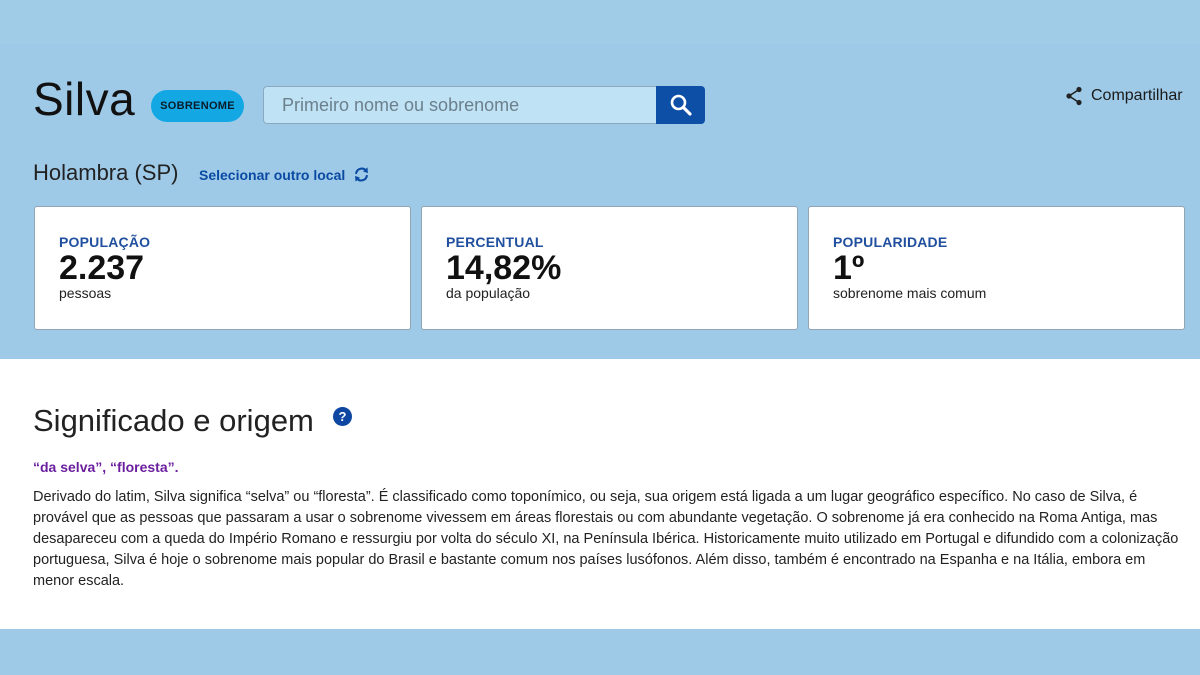 This screenshot has height=675, width=1200. What do you see at coordinates (342, 416) in the screenshot?
I see `help-icon: ?` at bounding box center [342, 416].